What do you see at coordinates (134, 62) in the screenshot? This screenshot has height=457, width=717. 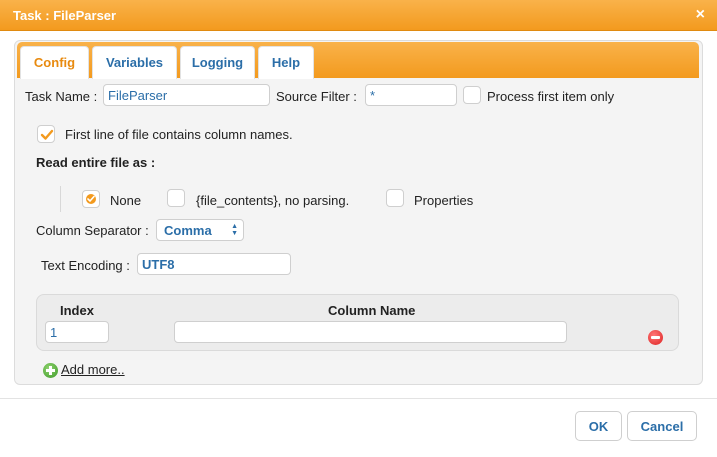 I see `tab-variables: Variables` at bounding box center [134, 62].